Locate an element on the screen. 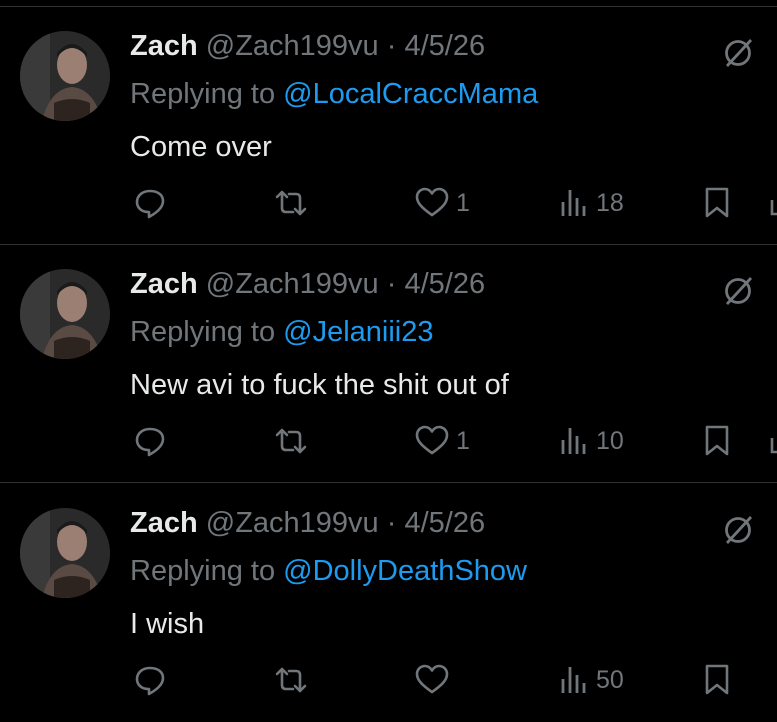  views-count: 18 is located at coordinates (610, 202).